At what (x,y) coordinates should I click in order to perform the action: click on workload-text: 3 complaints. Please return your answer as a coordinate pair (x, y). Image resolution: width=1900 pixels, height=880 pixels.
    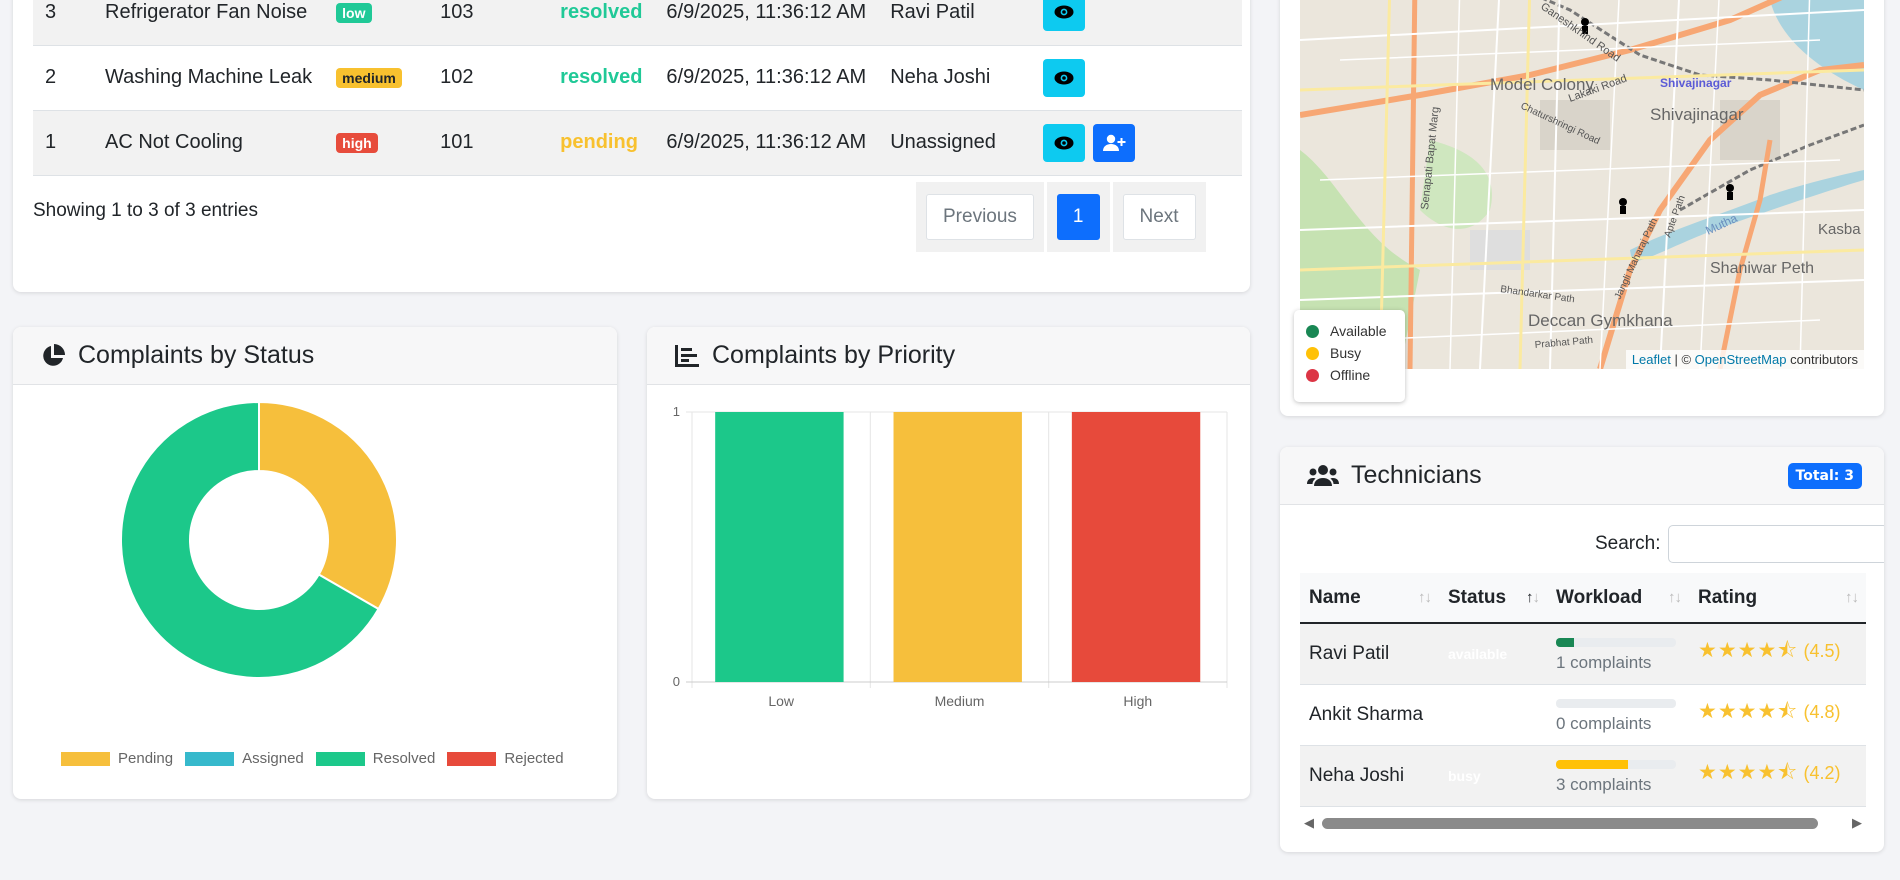
    Looking at the image, I should click on (1604, 784).